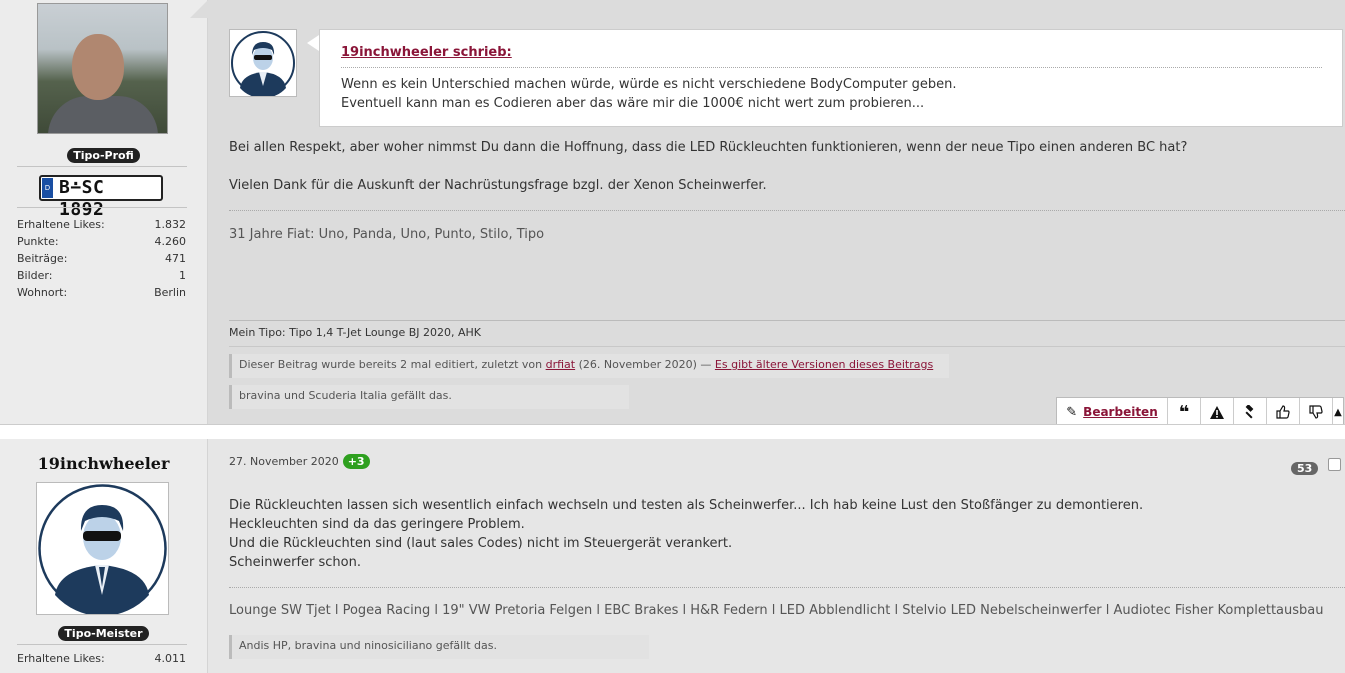  Describe the element at coordinates (356, 461) in the screenshot. I see `reaction-badge: +3` at that location.